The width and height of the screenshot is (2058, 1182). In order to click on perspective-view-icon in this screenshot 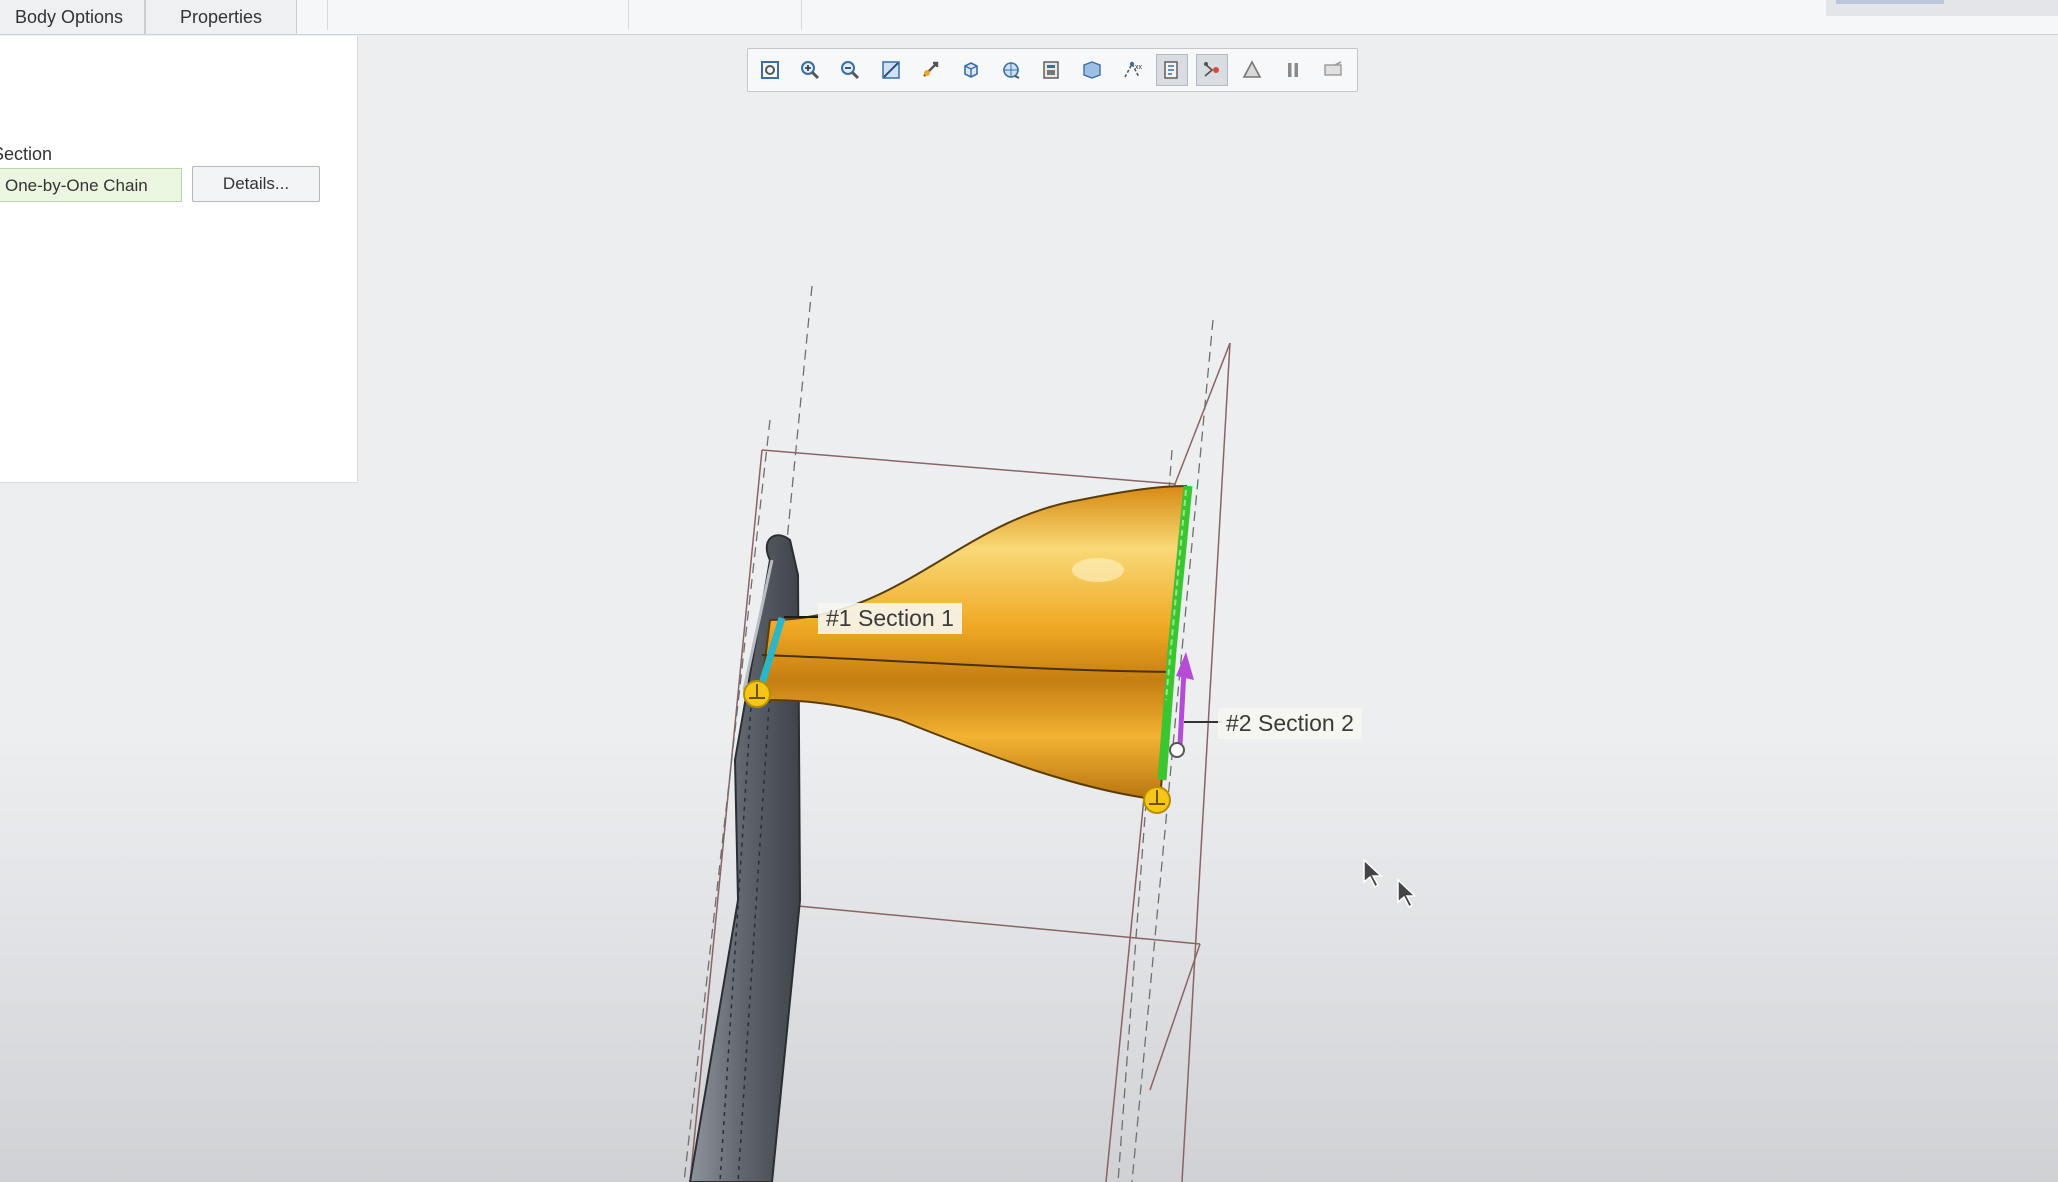, I will do `click(1091, 70)`.